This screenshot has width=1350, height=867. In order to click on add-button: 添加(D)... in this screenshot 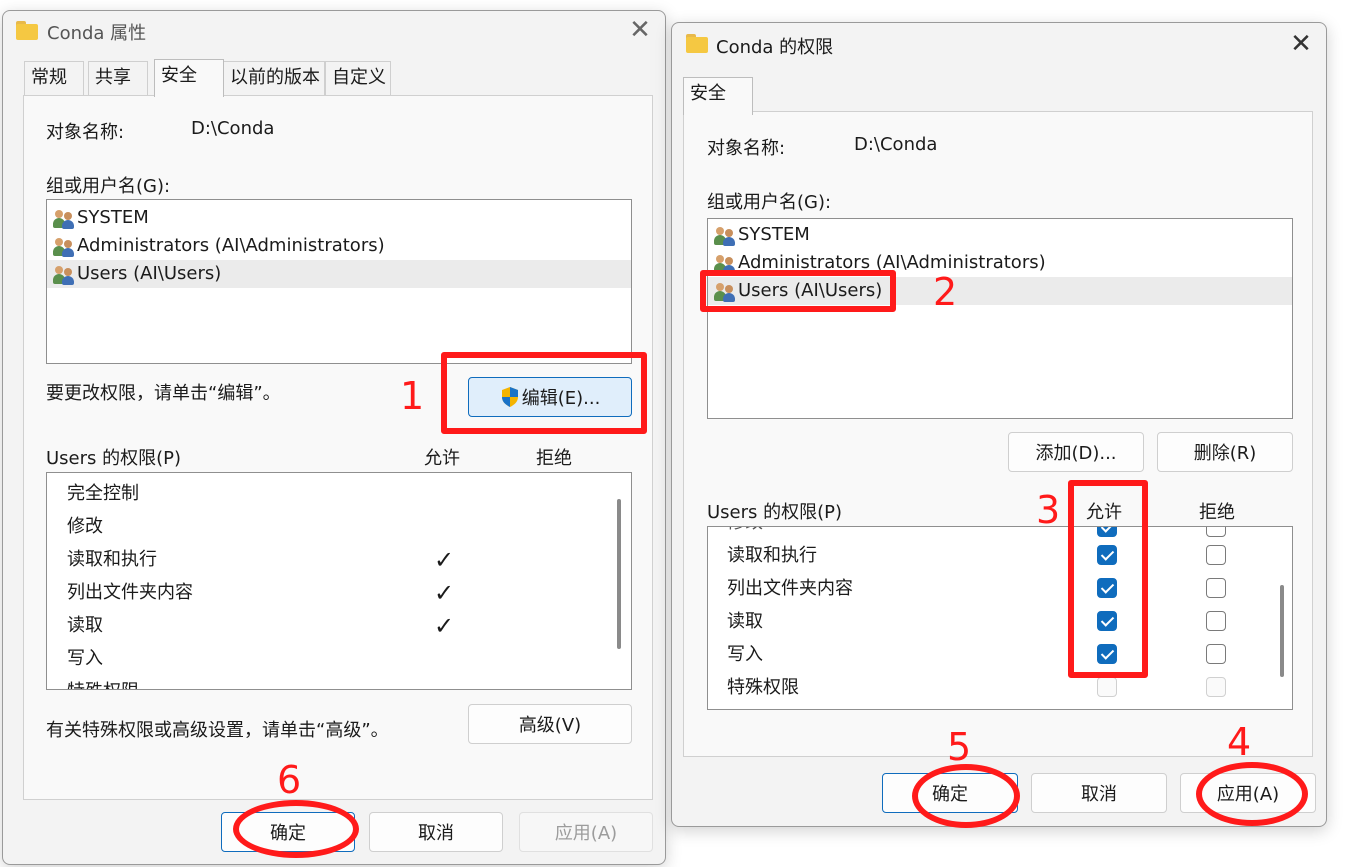, I will do `click(1076, 452)`.